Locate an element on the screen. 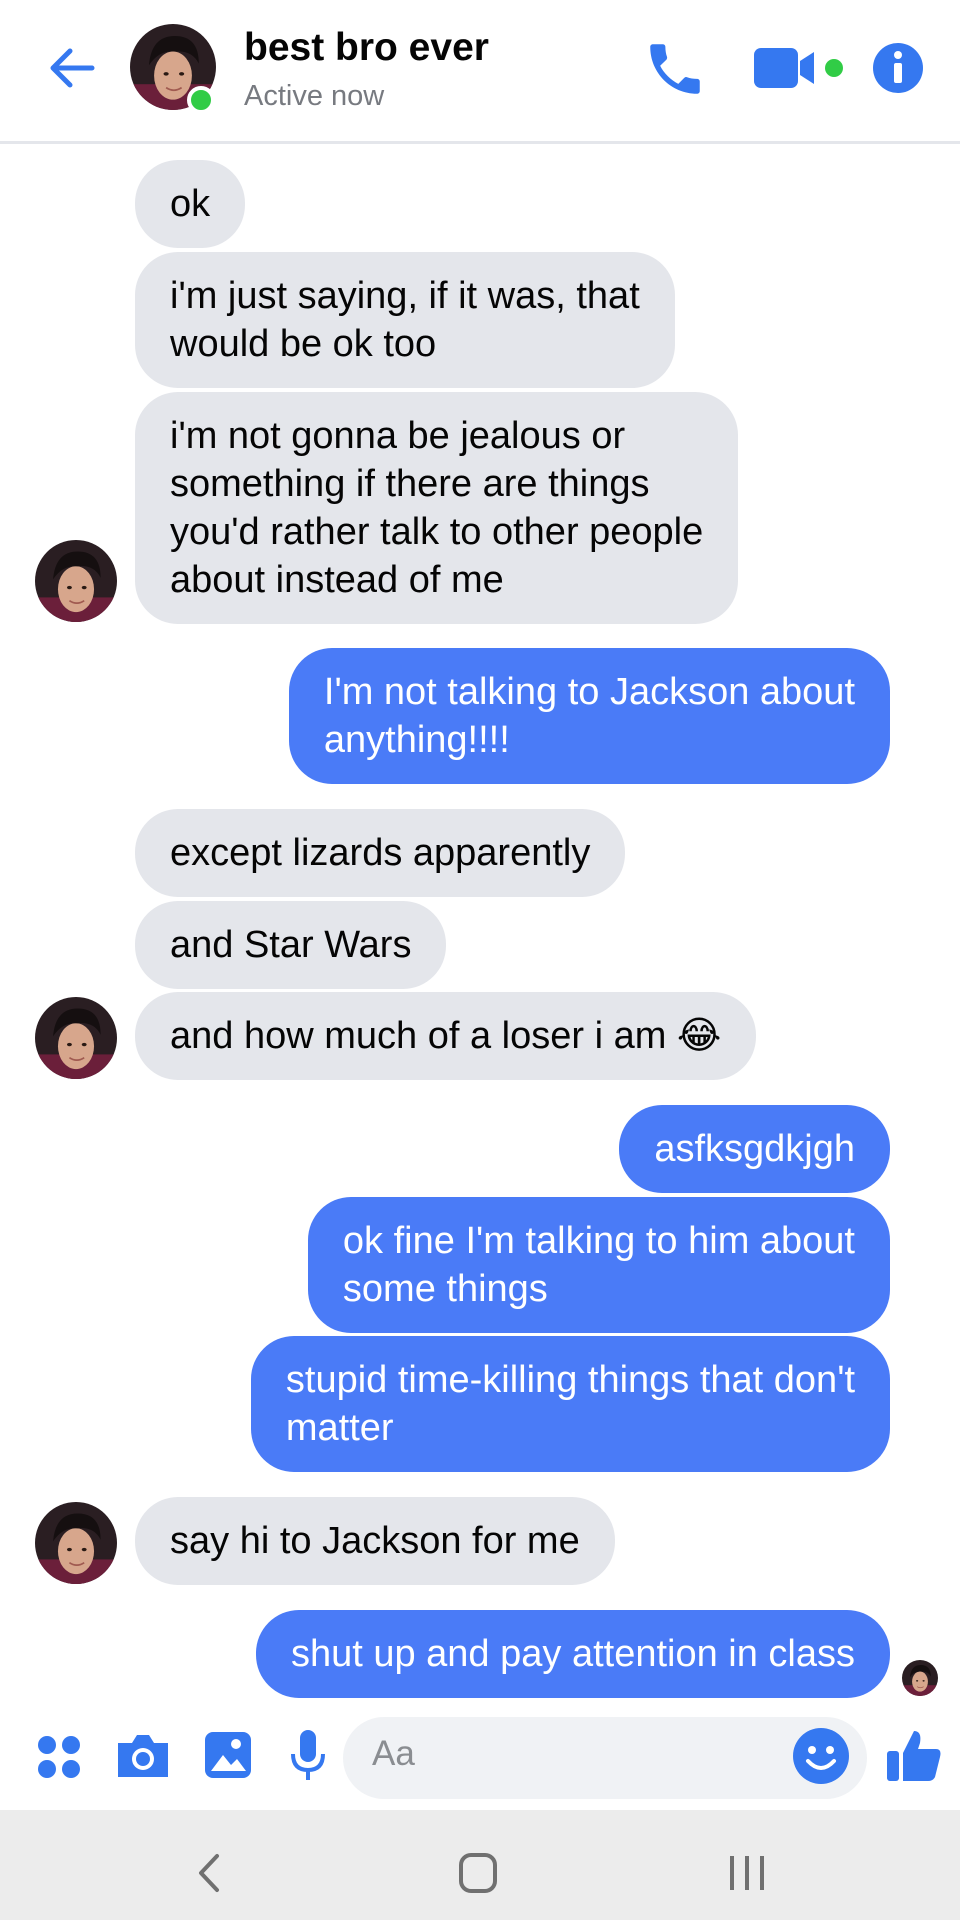 The height and width of the screenshot is (1920, 960). phone-icon is located at coordinates (675, 69).